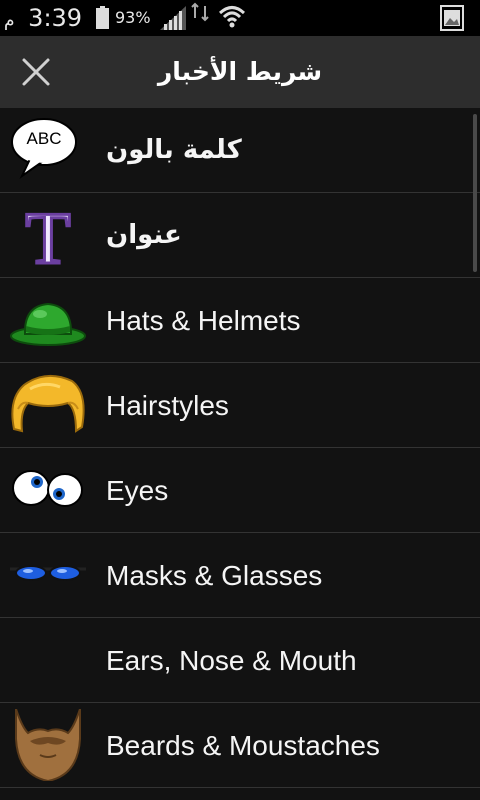 The image size is (480, 800). I want to click on eyes-icon-box, so click(48, 490).